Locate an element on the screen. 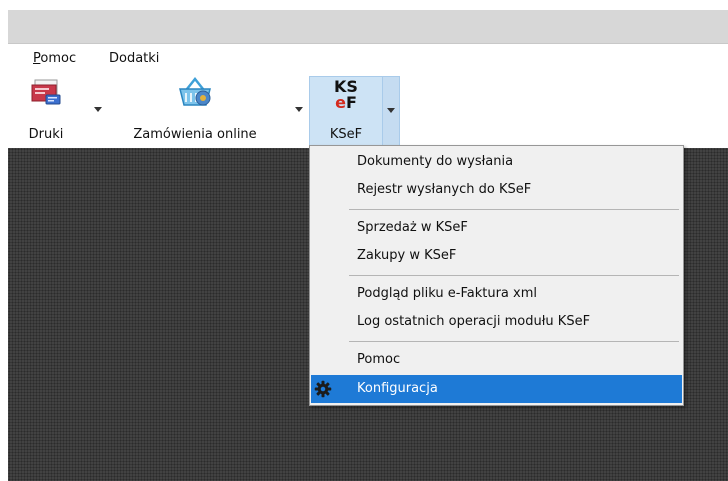 The width and height of the screenshot is (728, 481). zamowienia-dropdown-arrow-icon is located at coordinates (299, 109).